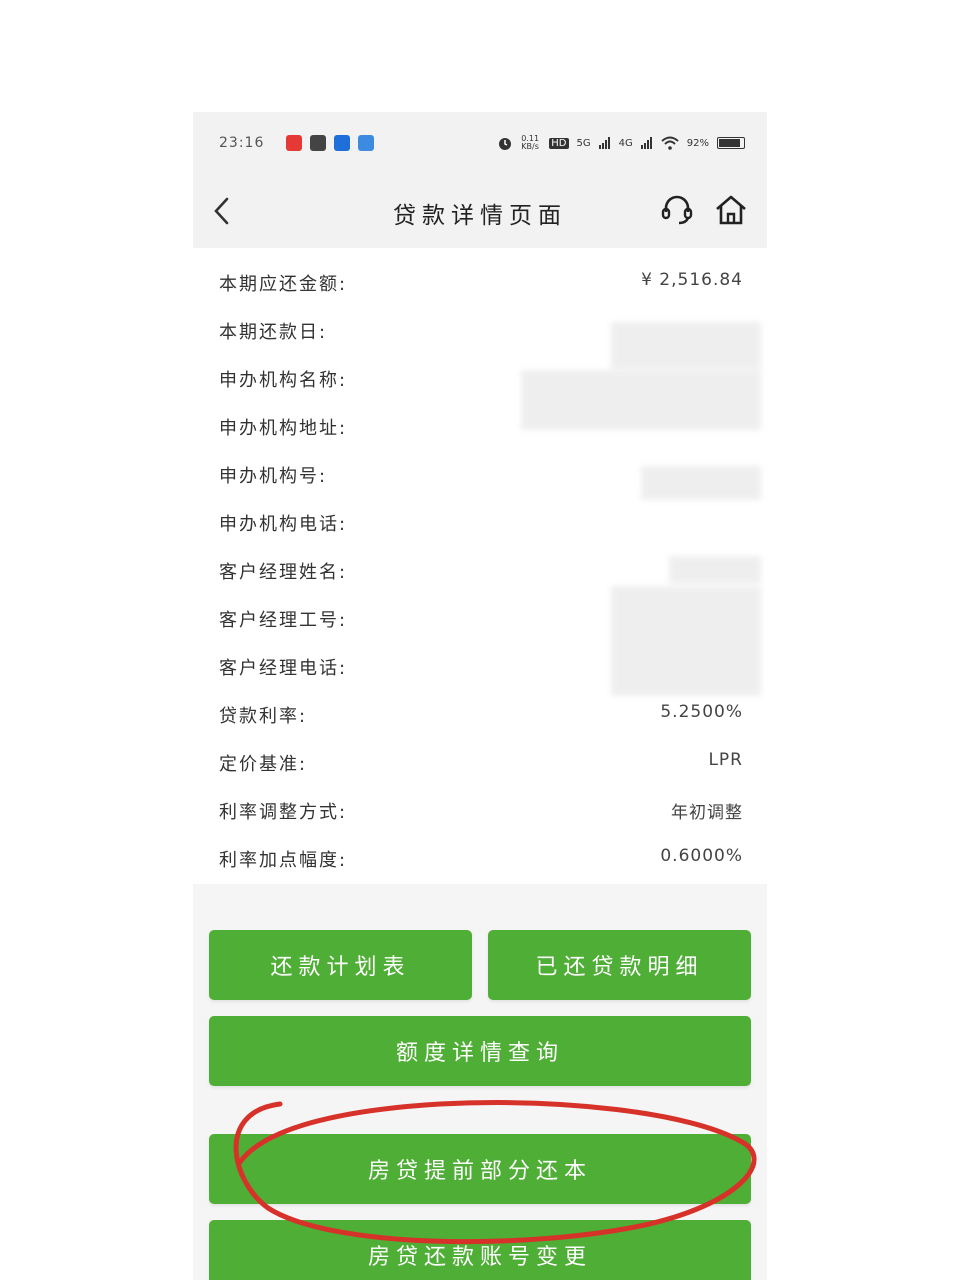  I want to click on detail-label: 申办机构号:, so click(273, 476).